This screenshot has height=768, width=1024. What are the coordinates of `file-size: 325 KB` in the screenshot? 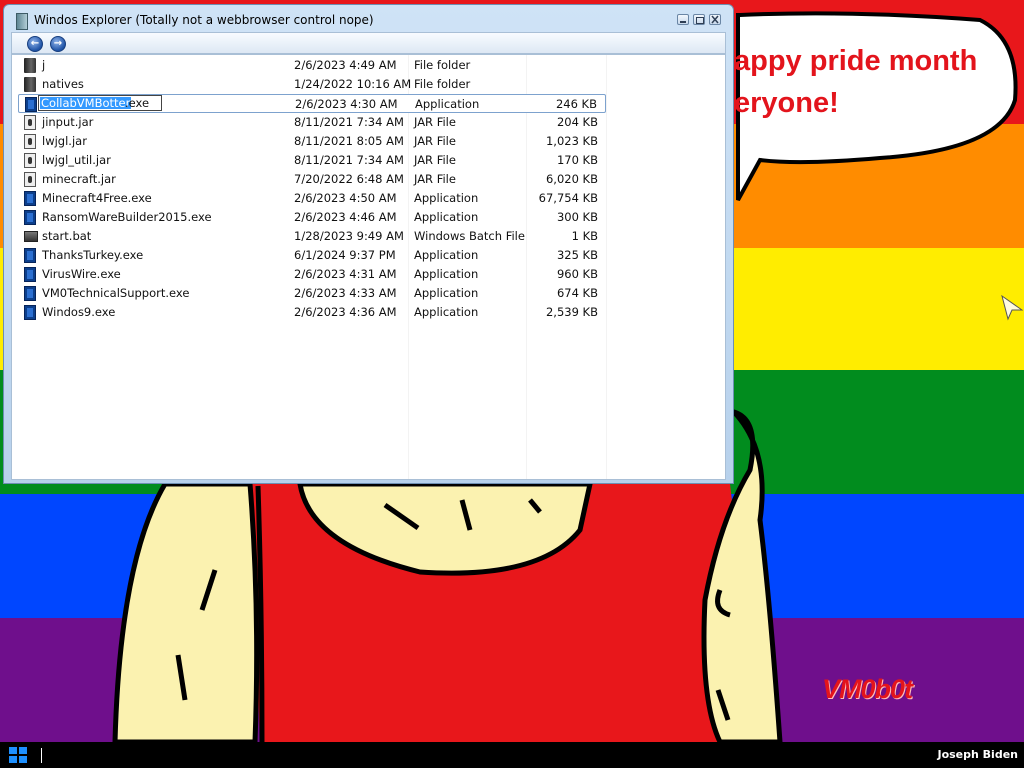 It's located at (577, 255).